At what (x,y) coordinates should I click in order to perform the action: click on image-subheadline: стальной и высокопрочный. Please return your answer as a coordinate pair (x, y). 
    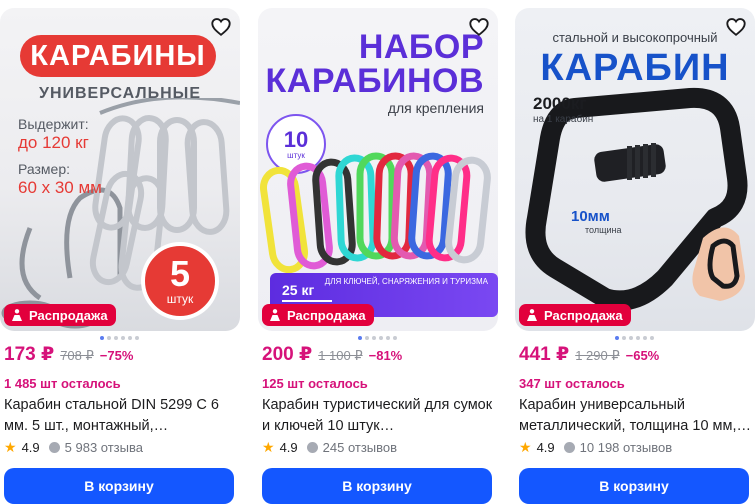
    Looking at the image, I should click on (635, 37).